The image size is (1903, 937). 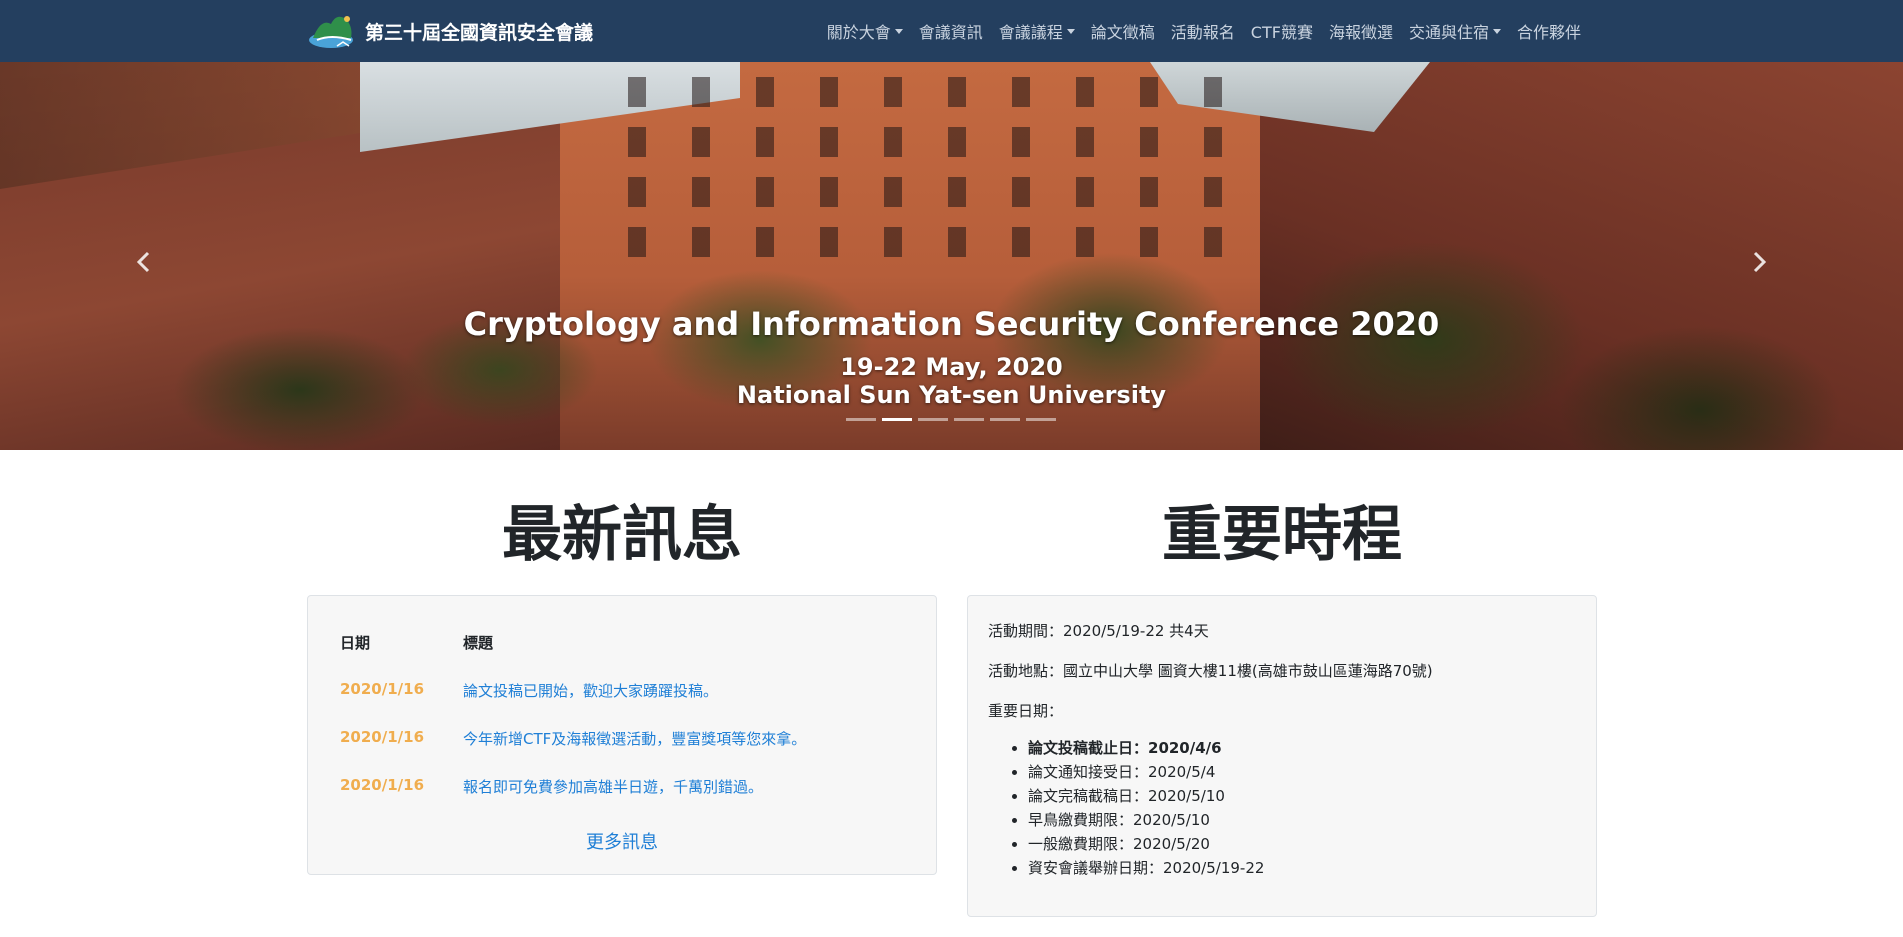 I want to click on nav-transport: 交通與住宿, so click(x=1455, y=31).